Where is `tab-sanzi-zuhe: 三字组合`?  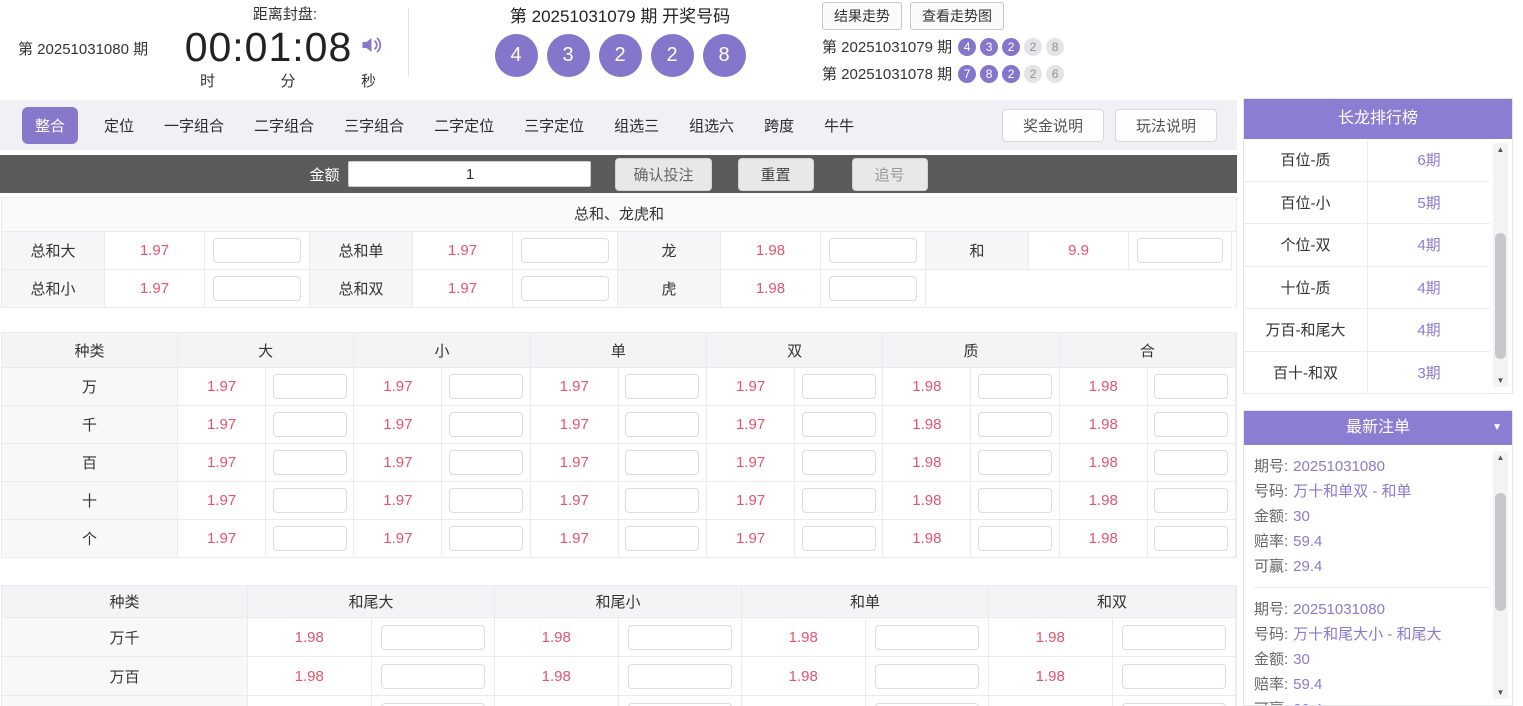 tab-sanzi-zuhe: 三字组合 is located at coordinates (374, 125).